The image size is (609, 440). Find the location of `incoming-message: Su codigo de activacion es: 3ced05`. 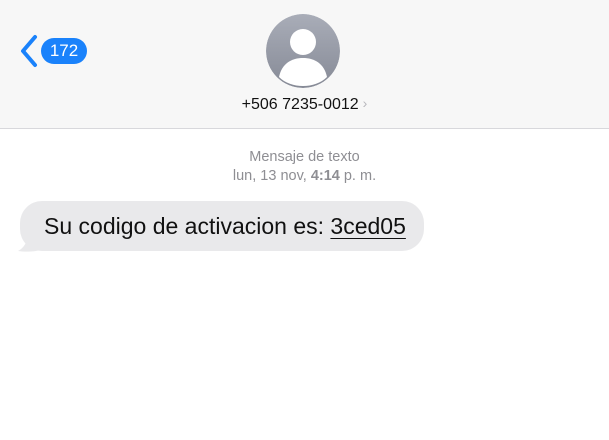

incoming-message: Su codigo de activacion es: 3ced05 is located at coordinates (221, 226).